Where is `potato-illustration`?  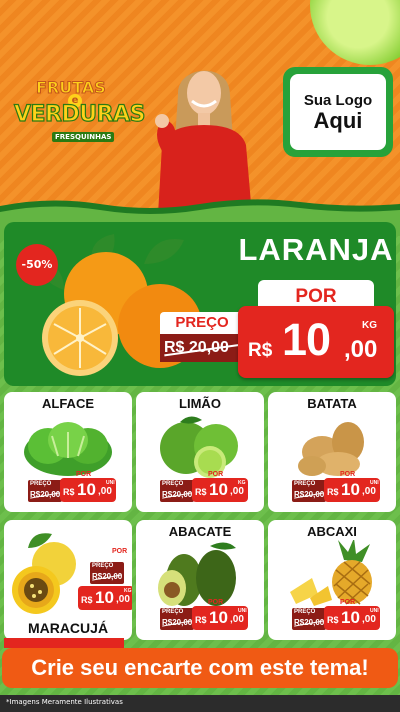
potato-illustration is located at coordinates (331, 449).